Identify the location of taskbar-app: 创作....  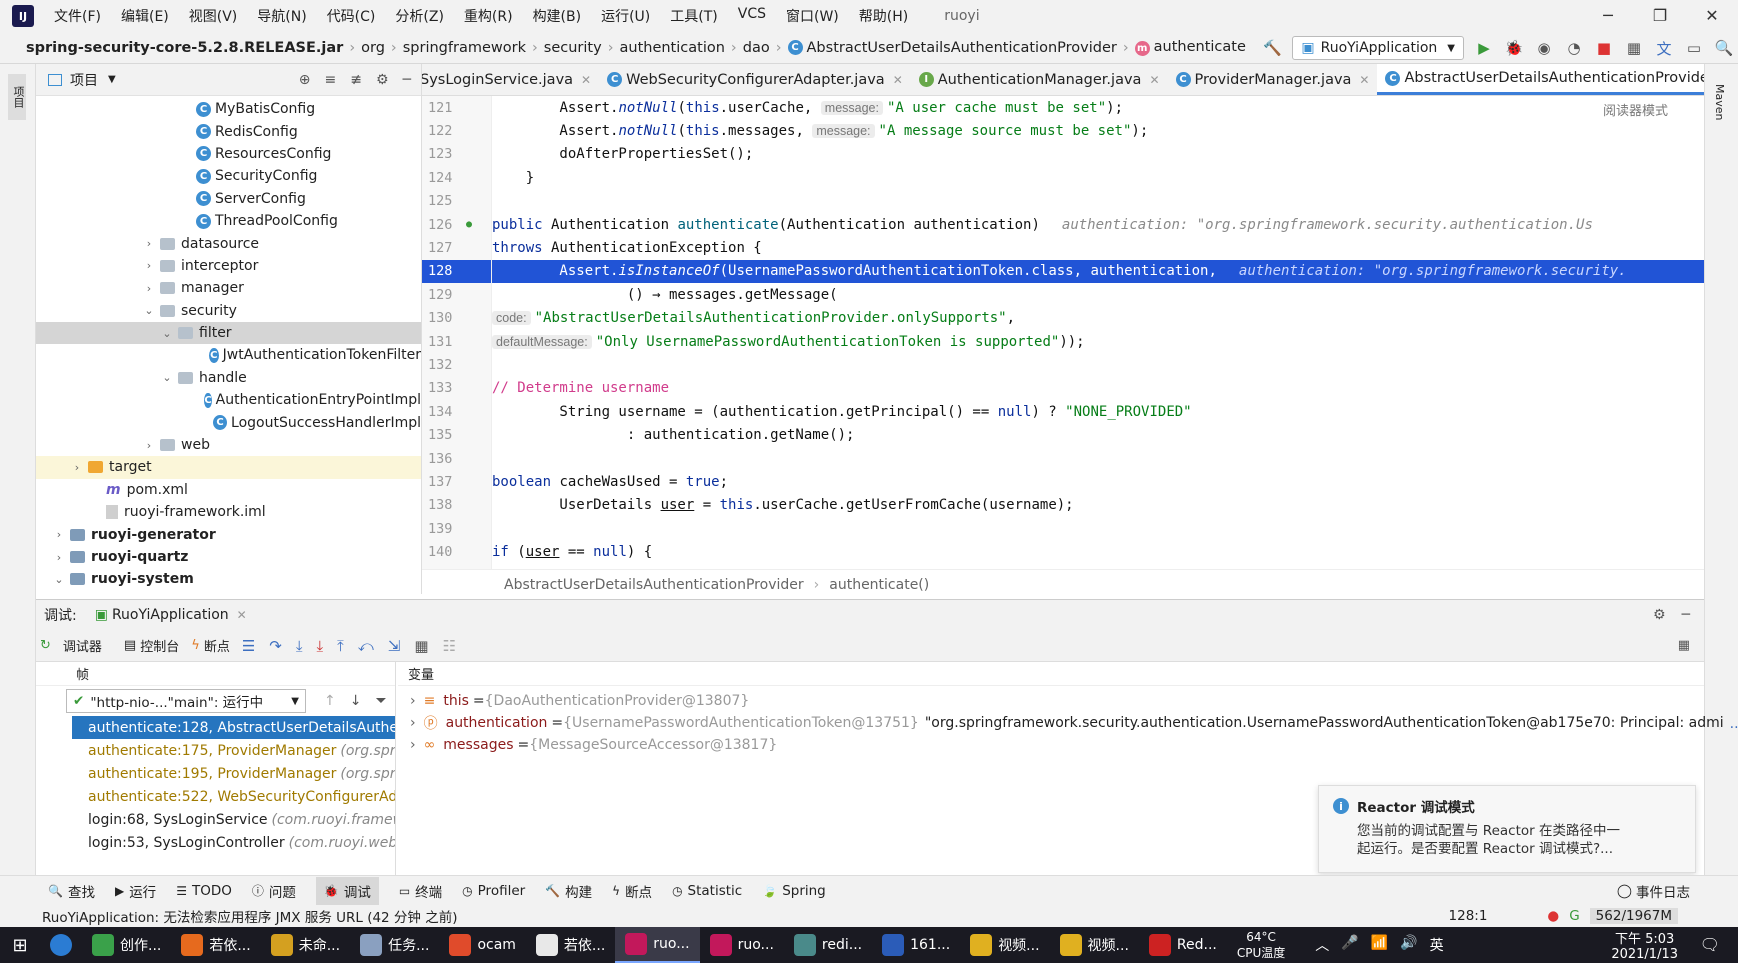
(126, 945).